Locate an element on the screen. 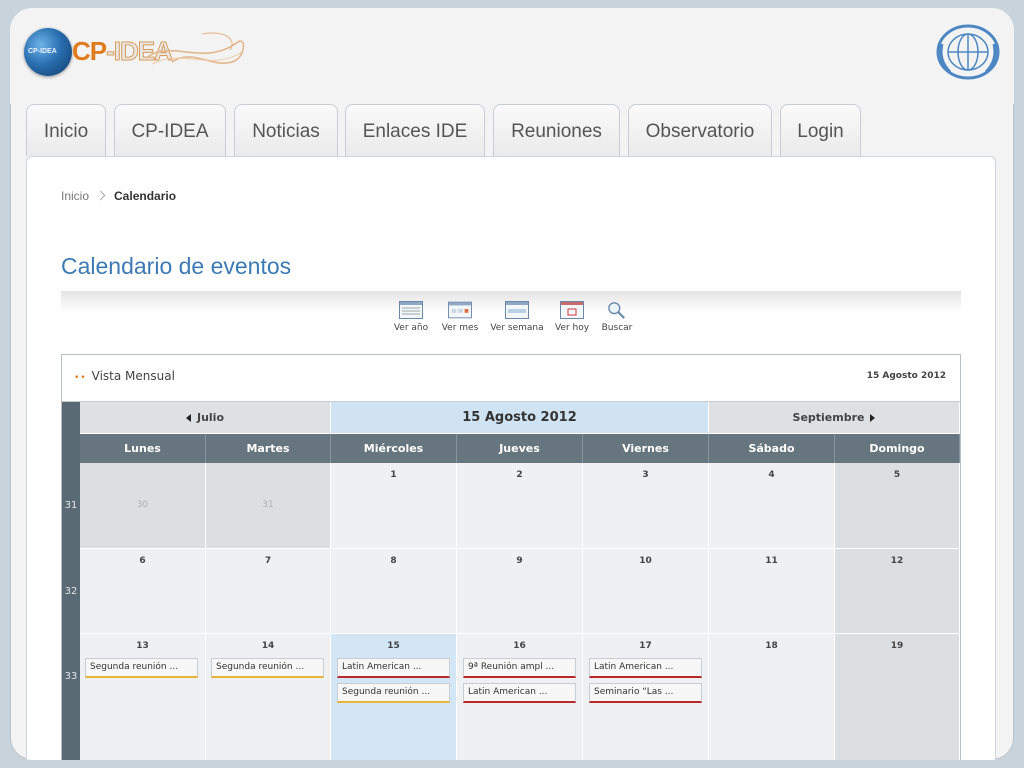 Image resolution: width=1024 pixels, height=768 pixels. week-number-strip is located at coordinates (71, 581).